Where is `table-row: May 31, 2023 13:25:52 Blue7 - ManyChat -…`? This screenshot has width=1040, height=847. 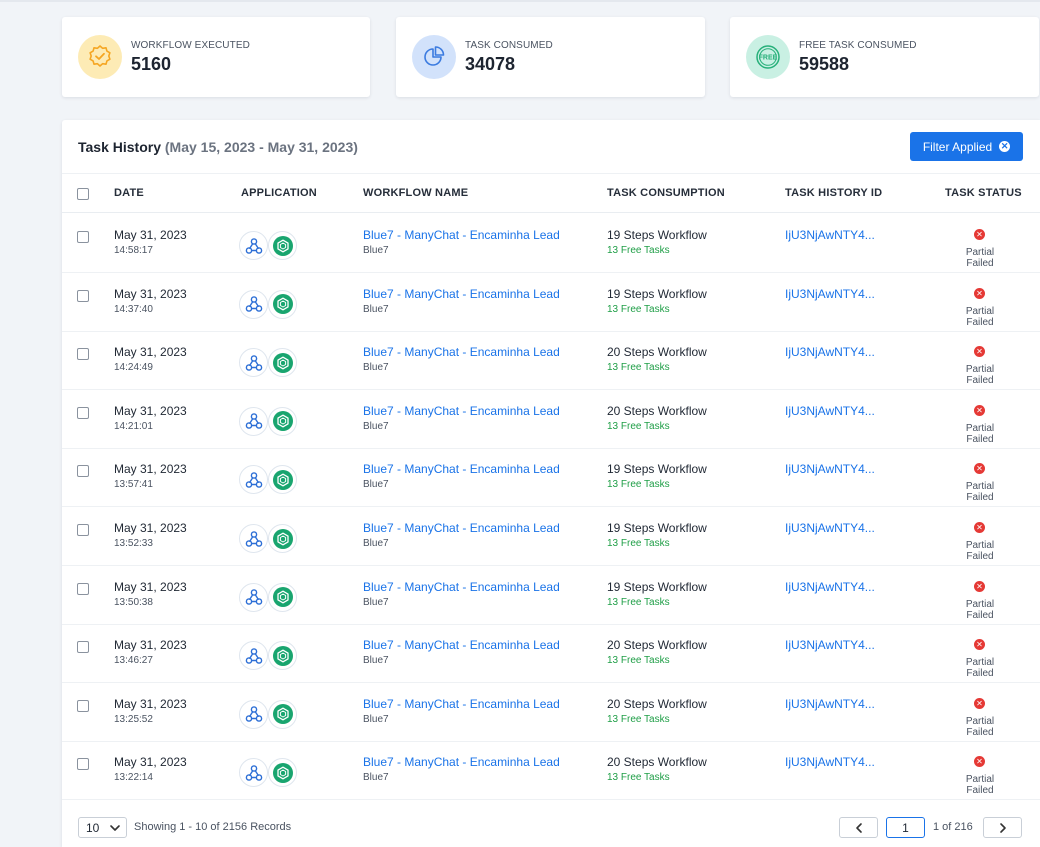
table-row: May 31, 2023 13:25:52 Blue7 - ManyChat -… is located at coordinates (551, 712).